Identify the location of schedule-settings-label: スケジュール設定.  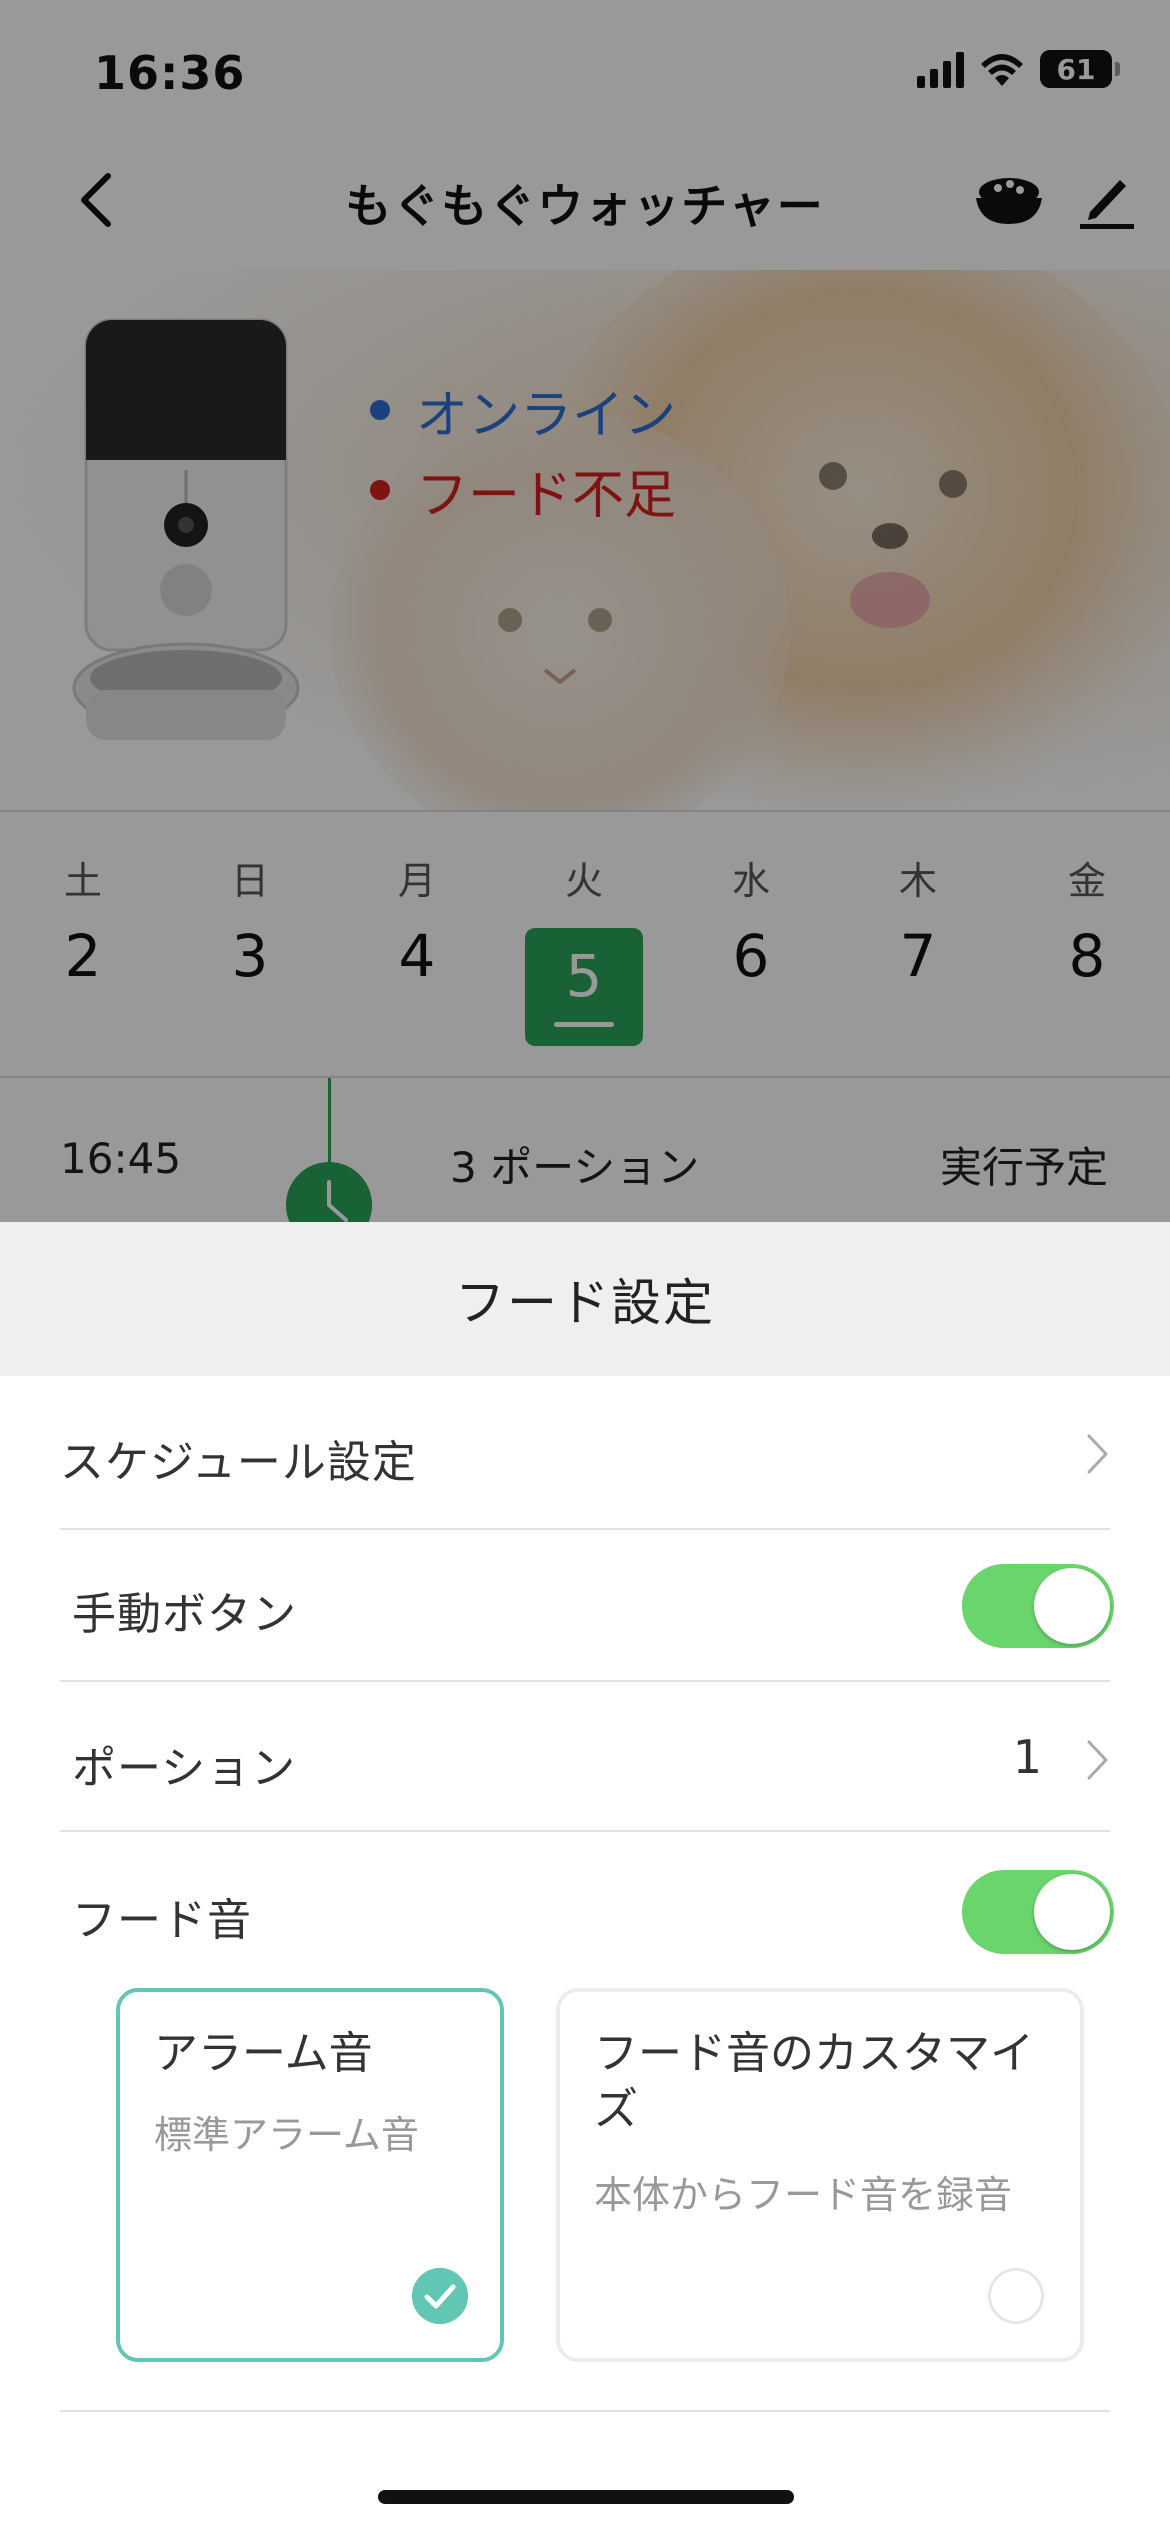
(238, 1462).